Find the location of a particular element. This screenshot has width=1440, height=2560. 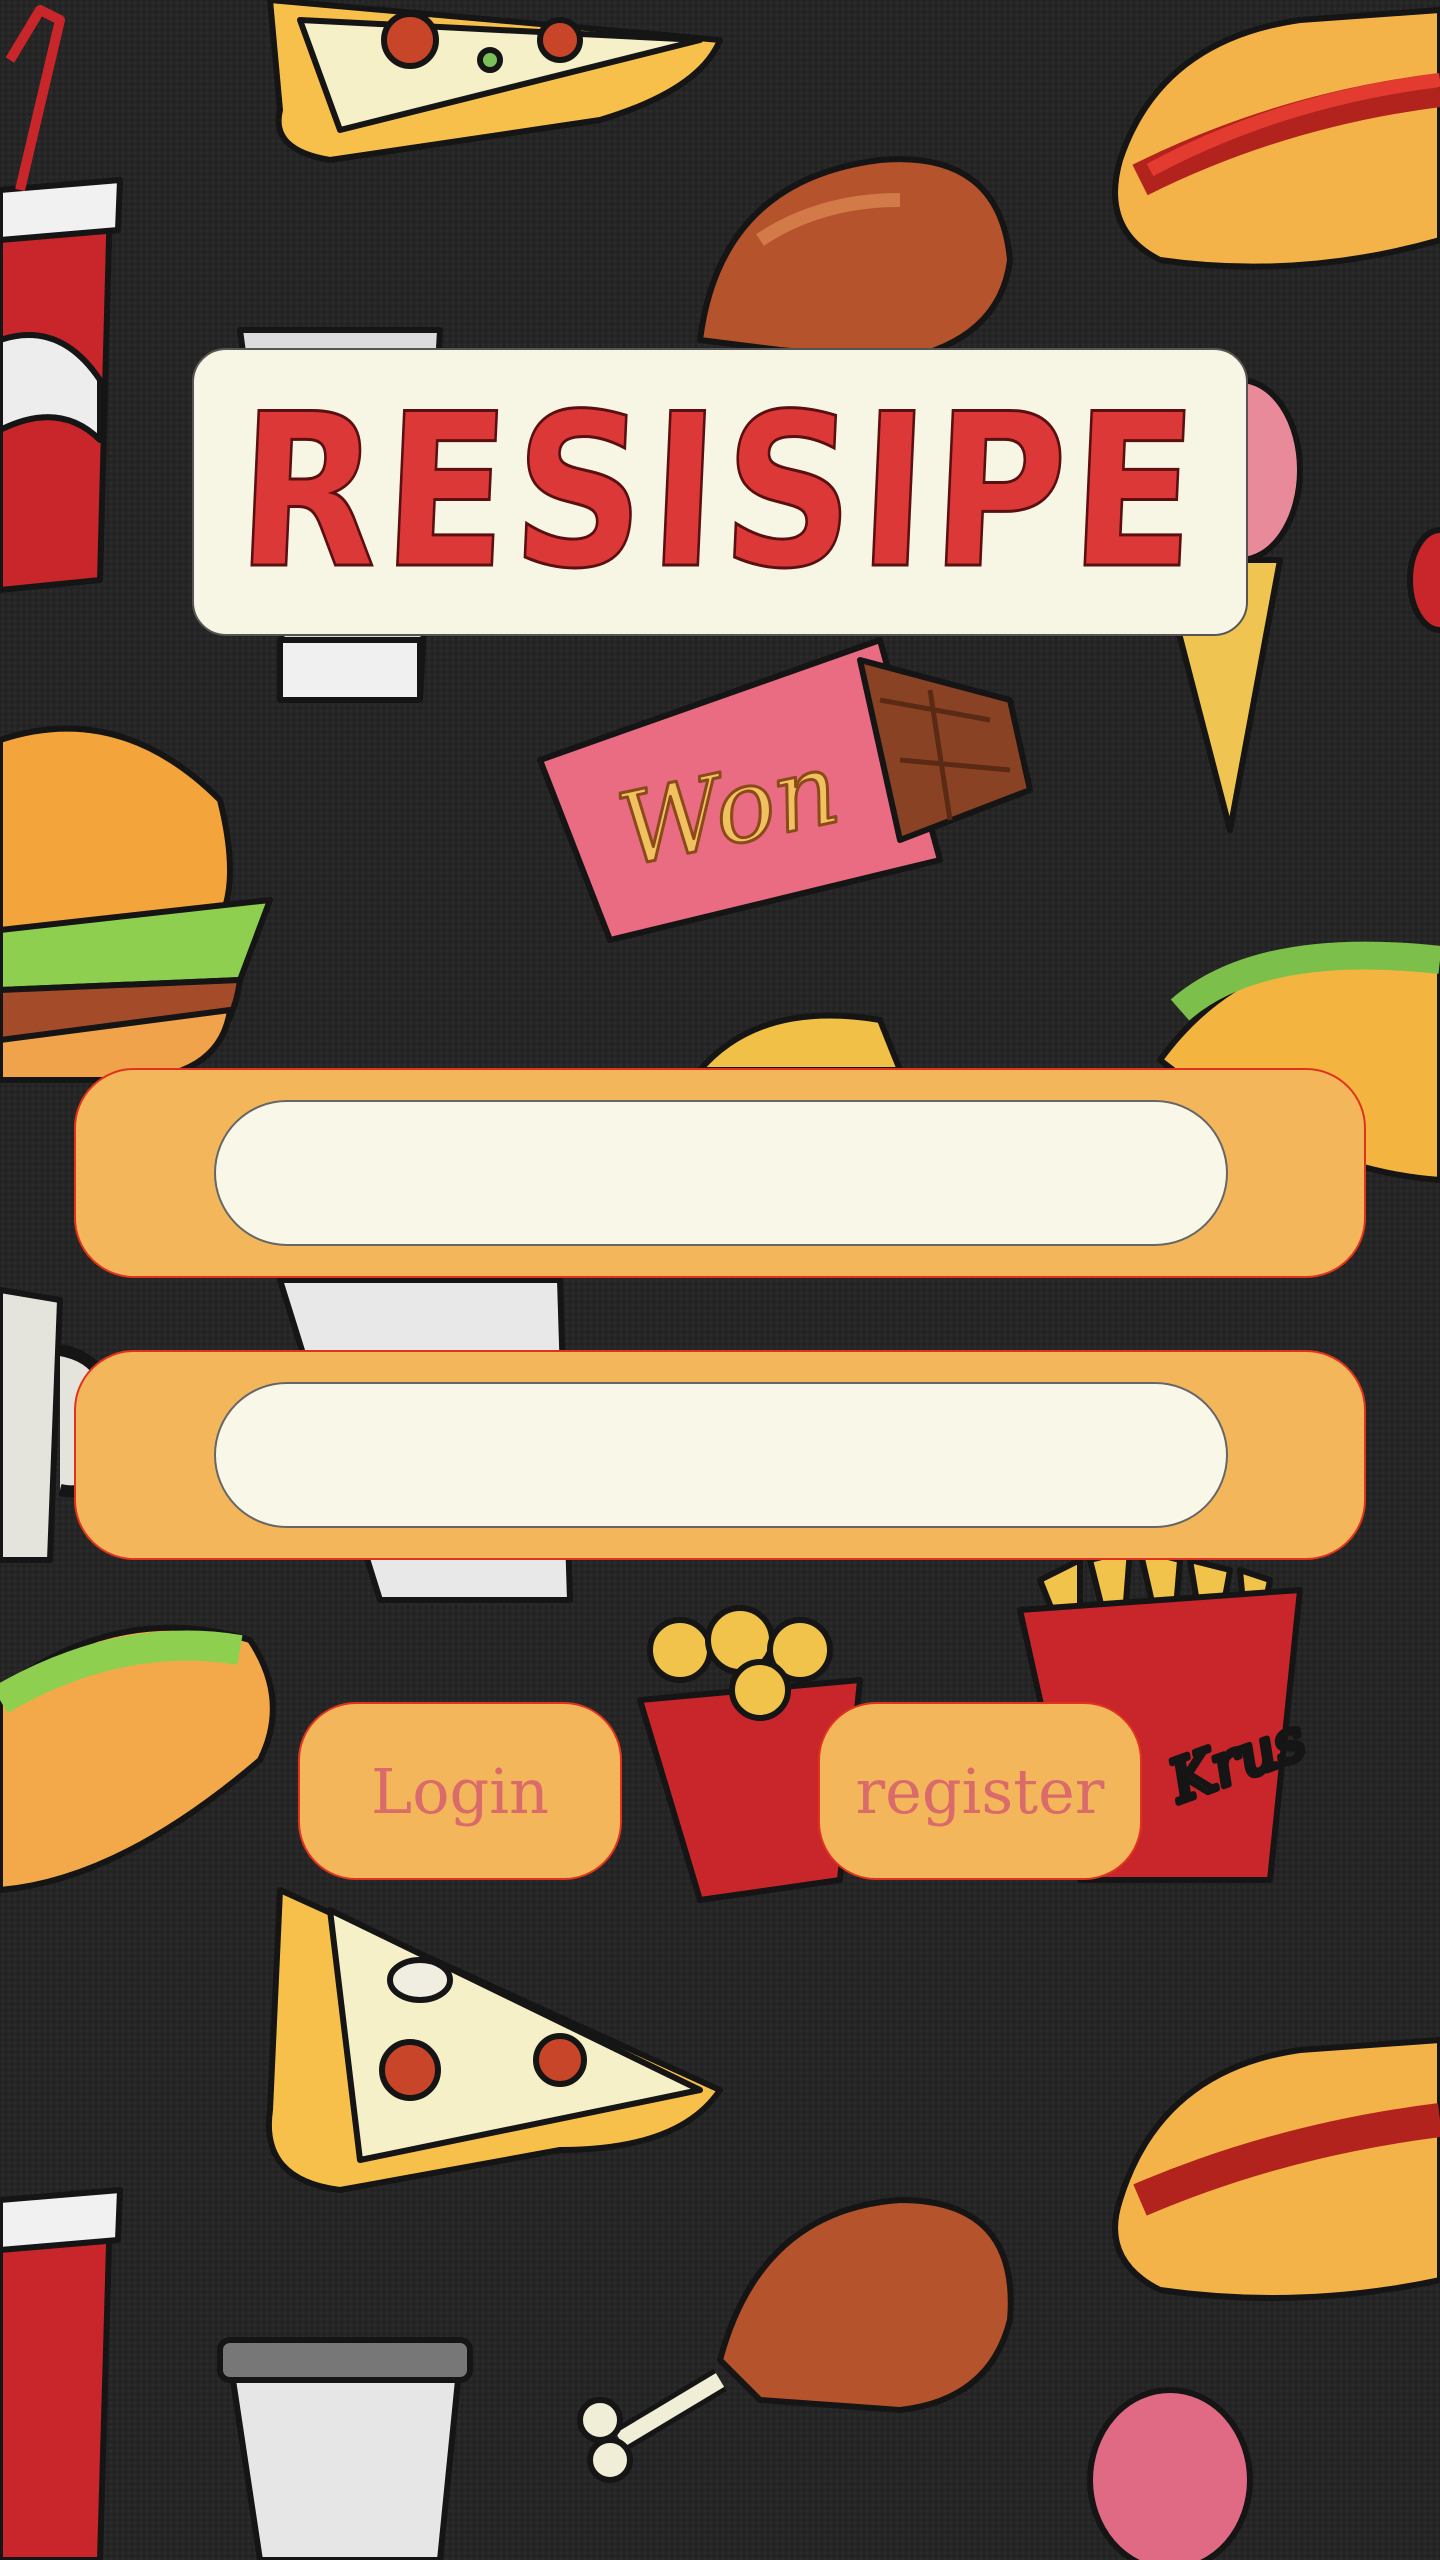

candy-icon is located at coordinates (1423, 580).